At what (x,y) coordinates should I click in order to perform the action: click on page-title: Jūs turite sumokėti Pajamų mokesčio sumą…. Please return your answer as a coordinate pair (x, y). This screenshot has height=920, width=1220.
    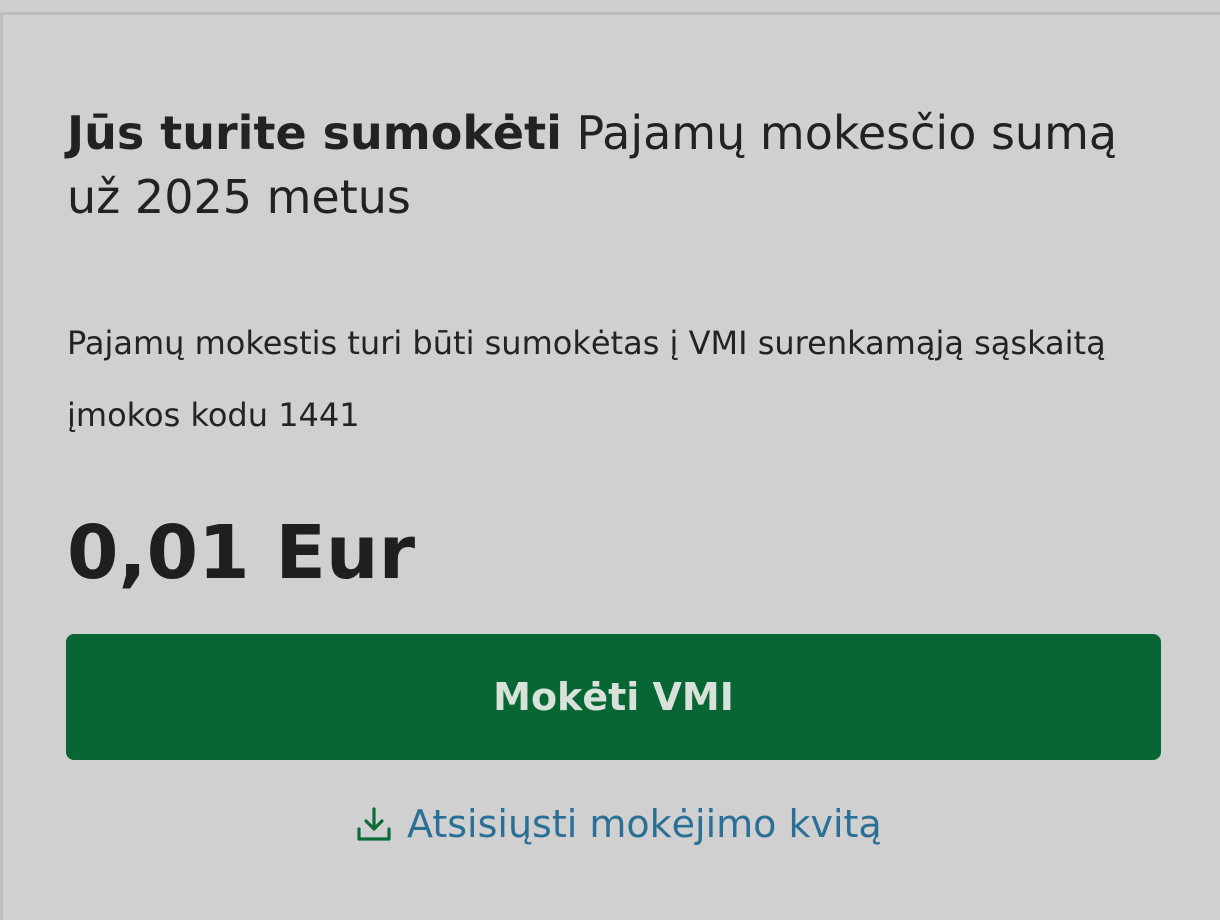
    Looking at the image, I should click on (612, 165).